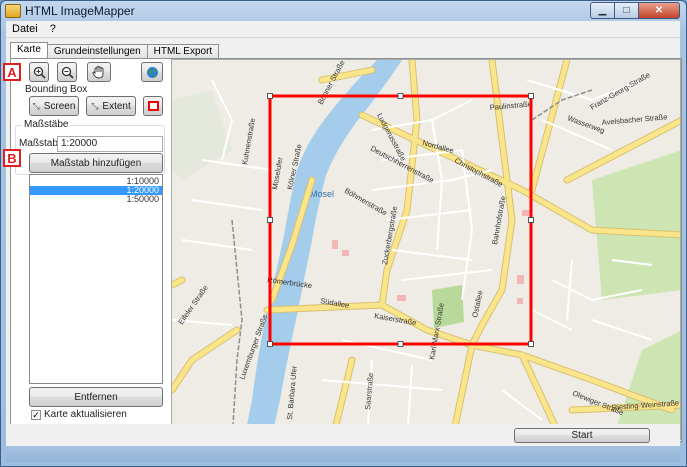 Image resolution: width=687 pixels, height=467 pixels. I want to click on karte-aktualisieren-checkbox: ✓, so click(36, 415).